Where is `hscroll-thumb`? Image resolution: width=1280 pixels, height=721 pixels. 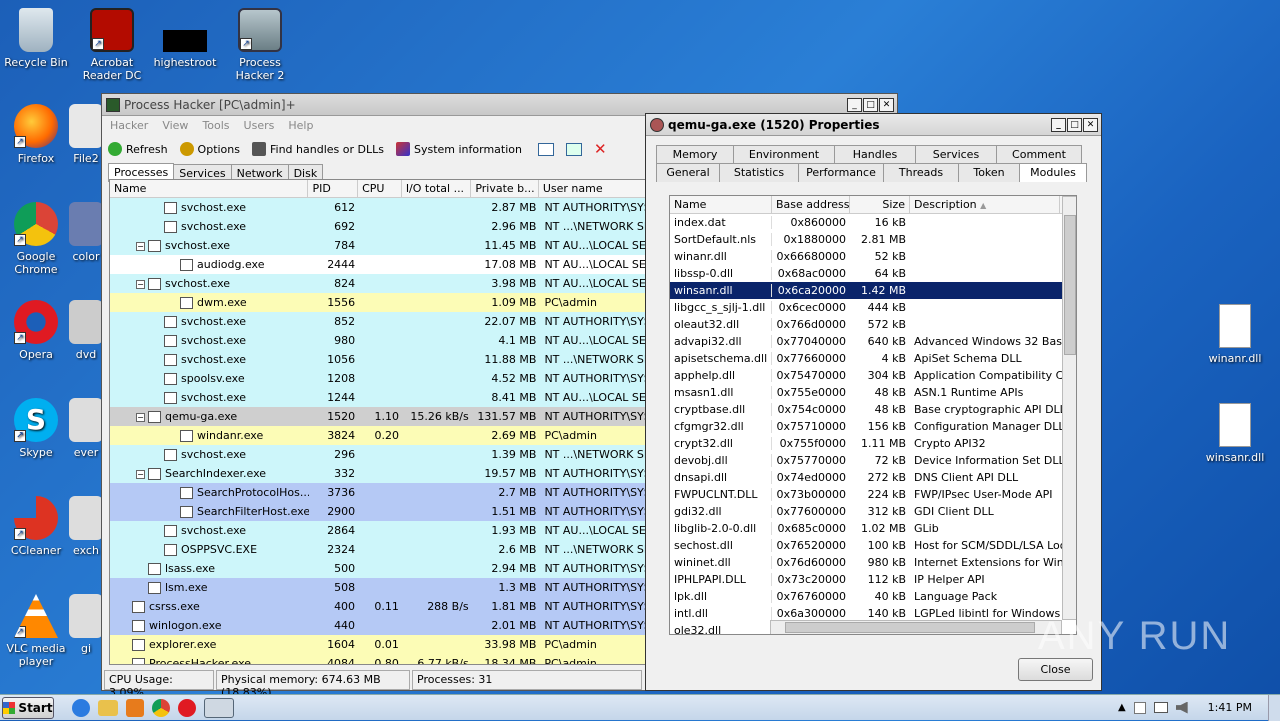 hscroll-thumb is located at coordinates (910, 627).